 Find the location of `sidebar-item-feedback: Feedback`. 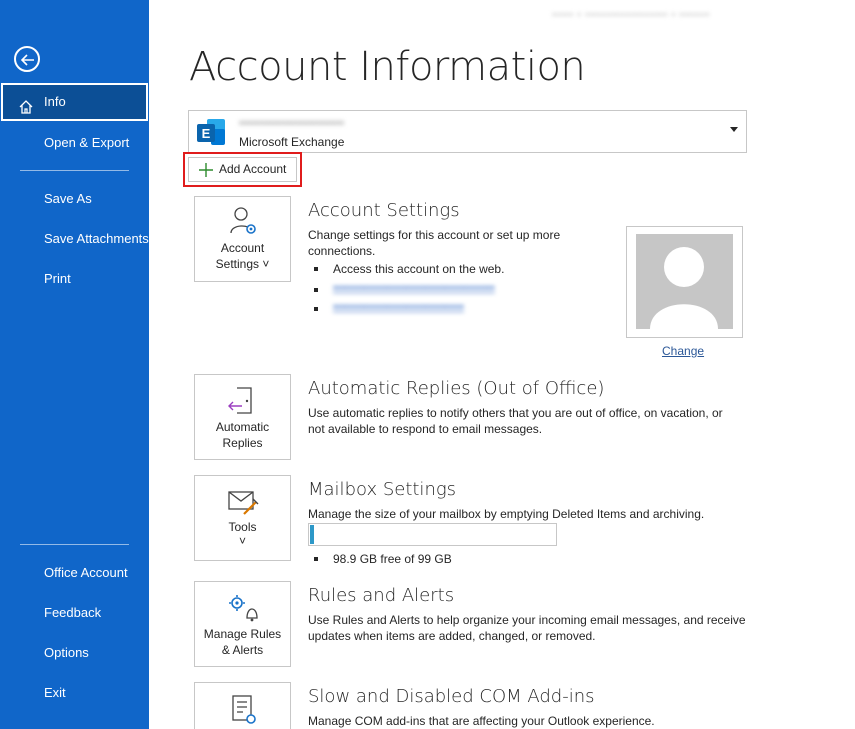

sidebar-item-feedback: Feedback is located at coordinates (74, 613).